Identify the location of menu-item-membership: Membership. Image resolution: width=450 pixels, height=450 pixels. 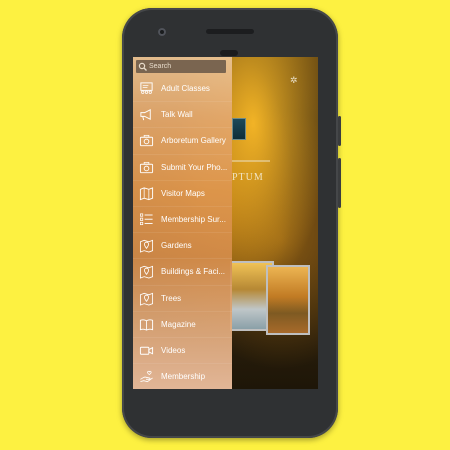
(182, 376).